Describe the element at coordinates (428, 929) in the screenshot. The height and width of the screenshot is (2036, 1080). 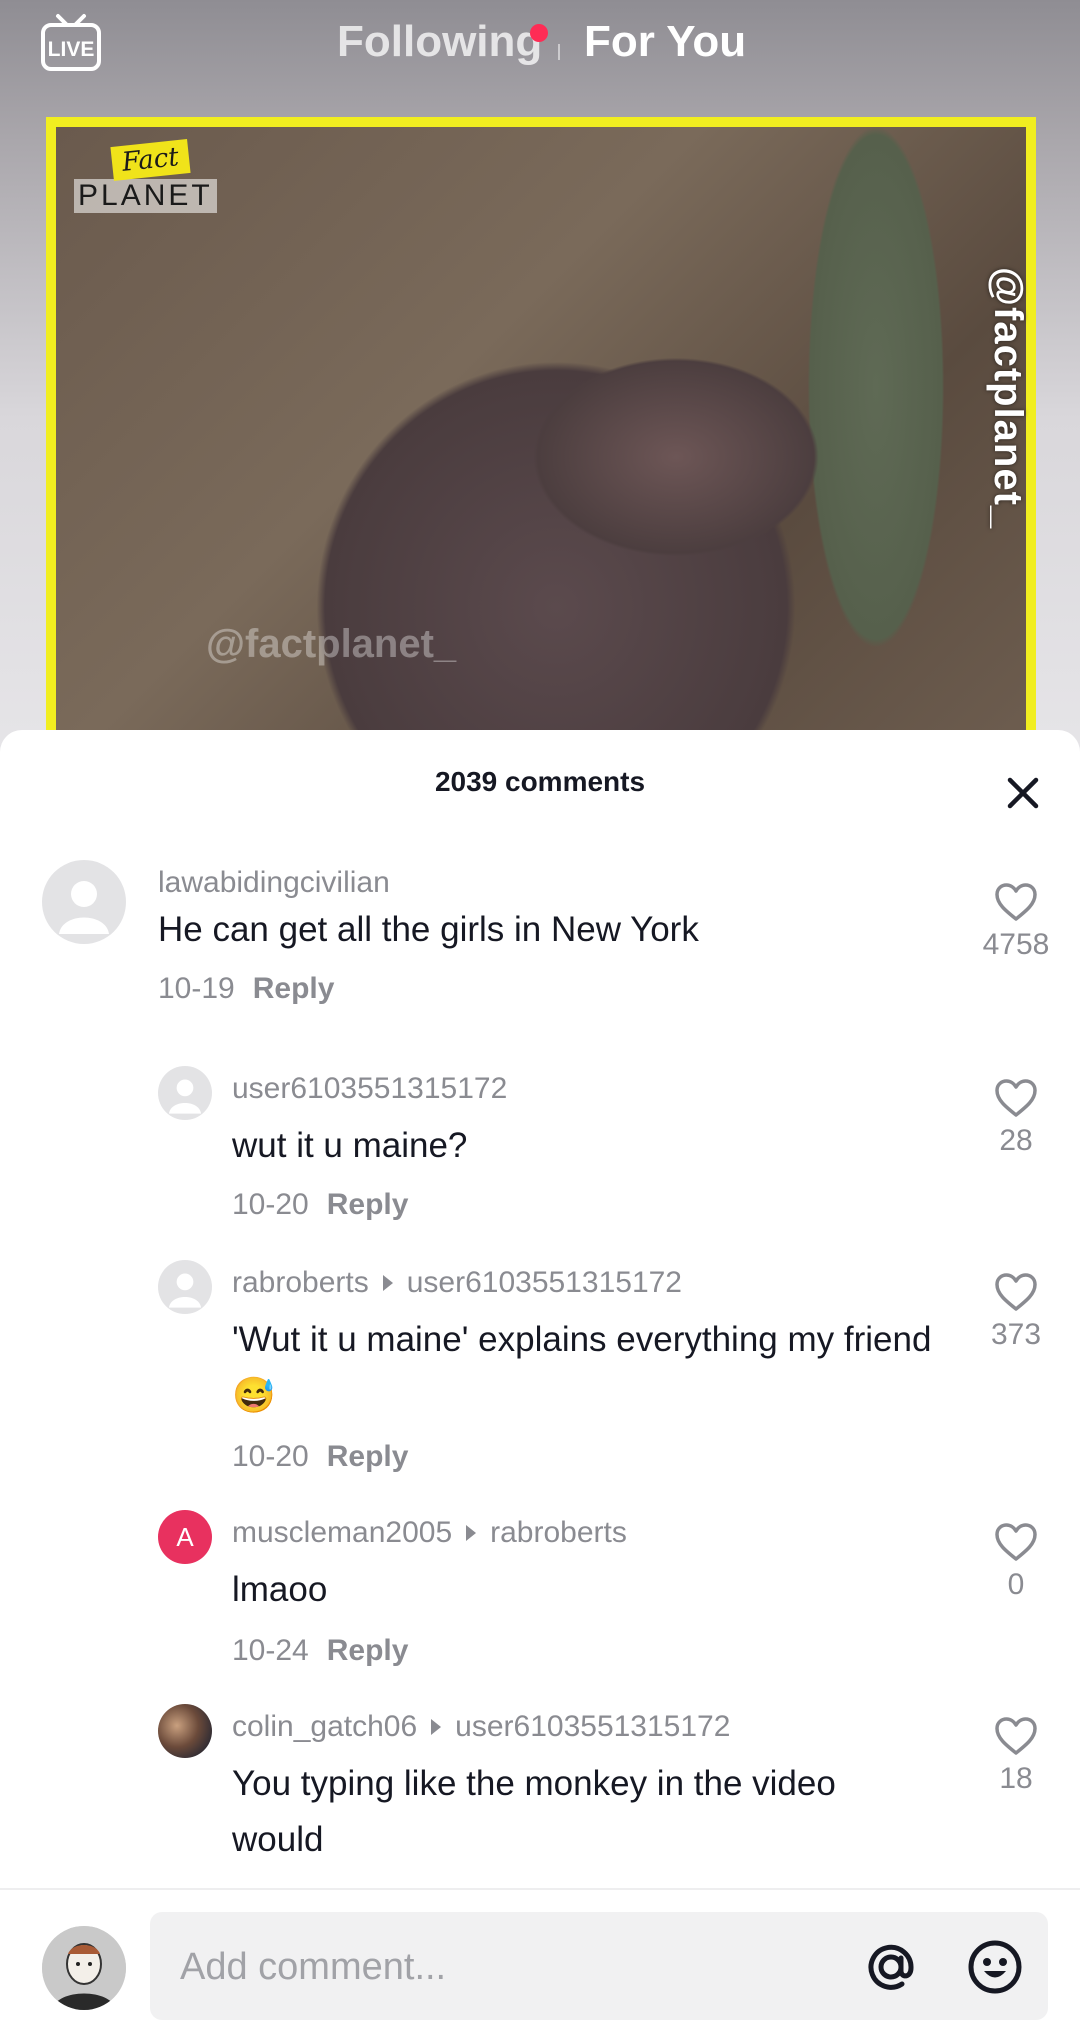
I see `comment-text: He can get all the girls in New York` at that location.